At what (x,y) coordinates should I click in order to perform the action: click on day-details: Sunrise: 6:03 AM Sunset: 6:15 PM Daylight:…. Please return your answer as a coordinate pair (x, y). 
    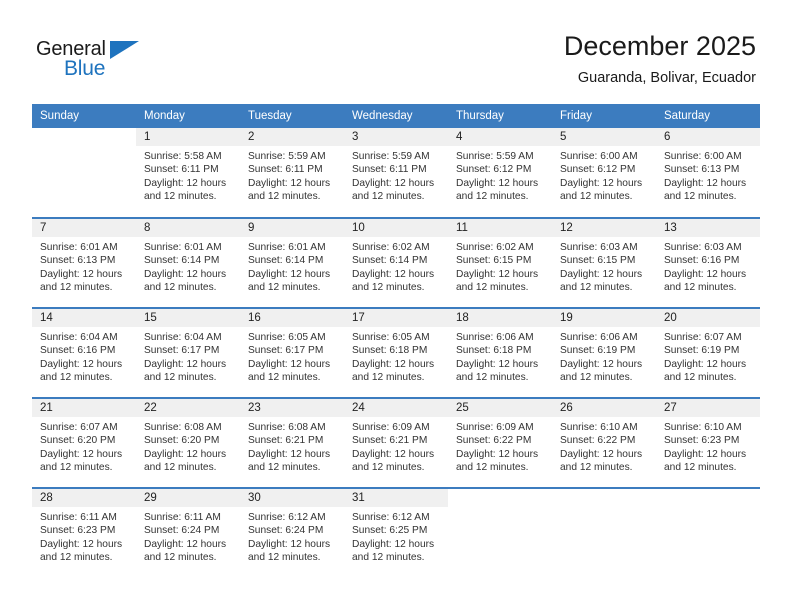
    Looking at the image, I should click on (604, 265).